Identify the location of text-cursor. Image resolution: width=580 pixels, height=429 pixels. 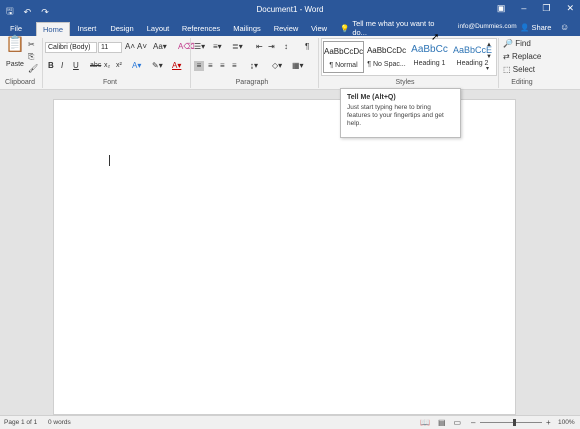
(109, 160).